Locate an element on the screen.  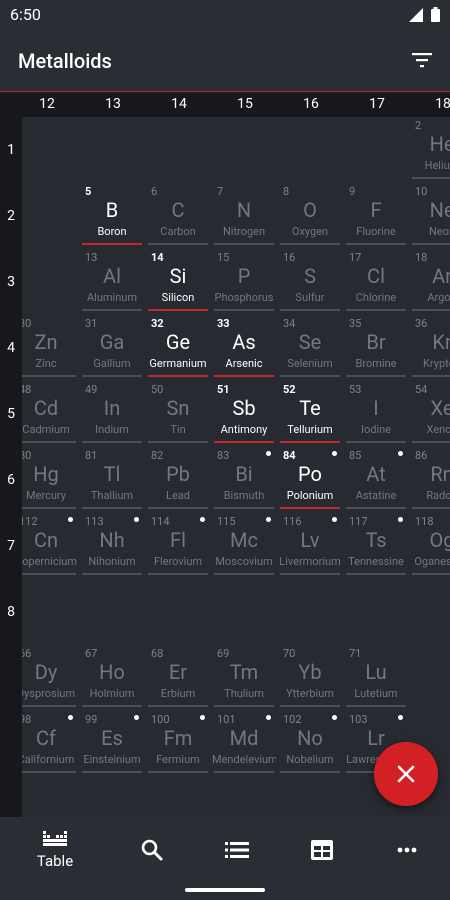
element-cell-in: 49 In Indium is located at coordinates (112, 412).